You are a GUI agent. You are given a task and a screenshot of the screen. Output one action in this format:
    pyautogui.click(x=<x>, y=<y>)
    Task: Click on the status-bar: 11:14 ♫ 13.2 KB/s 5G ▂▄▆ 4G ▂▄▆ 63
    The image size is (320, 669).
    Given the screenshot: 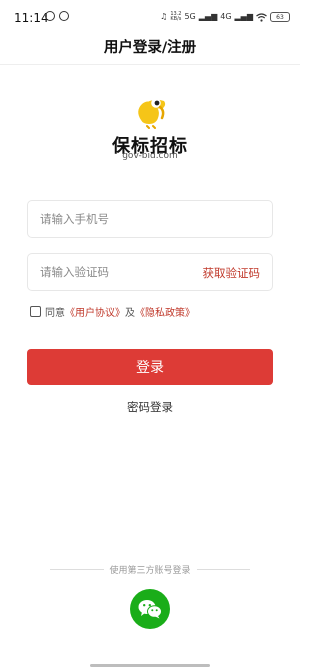 What is the action you would take?
    pyautogui.click(x=150, y=18)
    